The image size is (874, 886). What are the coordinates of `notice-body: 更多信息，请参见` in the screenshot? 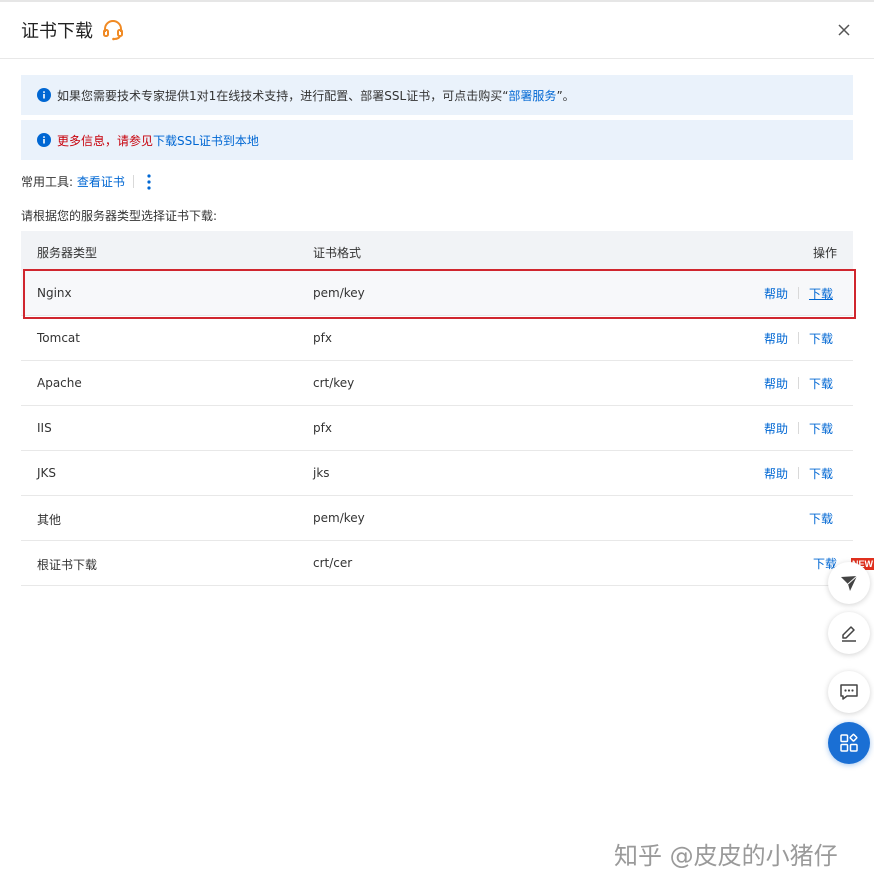 It's located at (105, 141).